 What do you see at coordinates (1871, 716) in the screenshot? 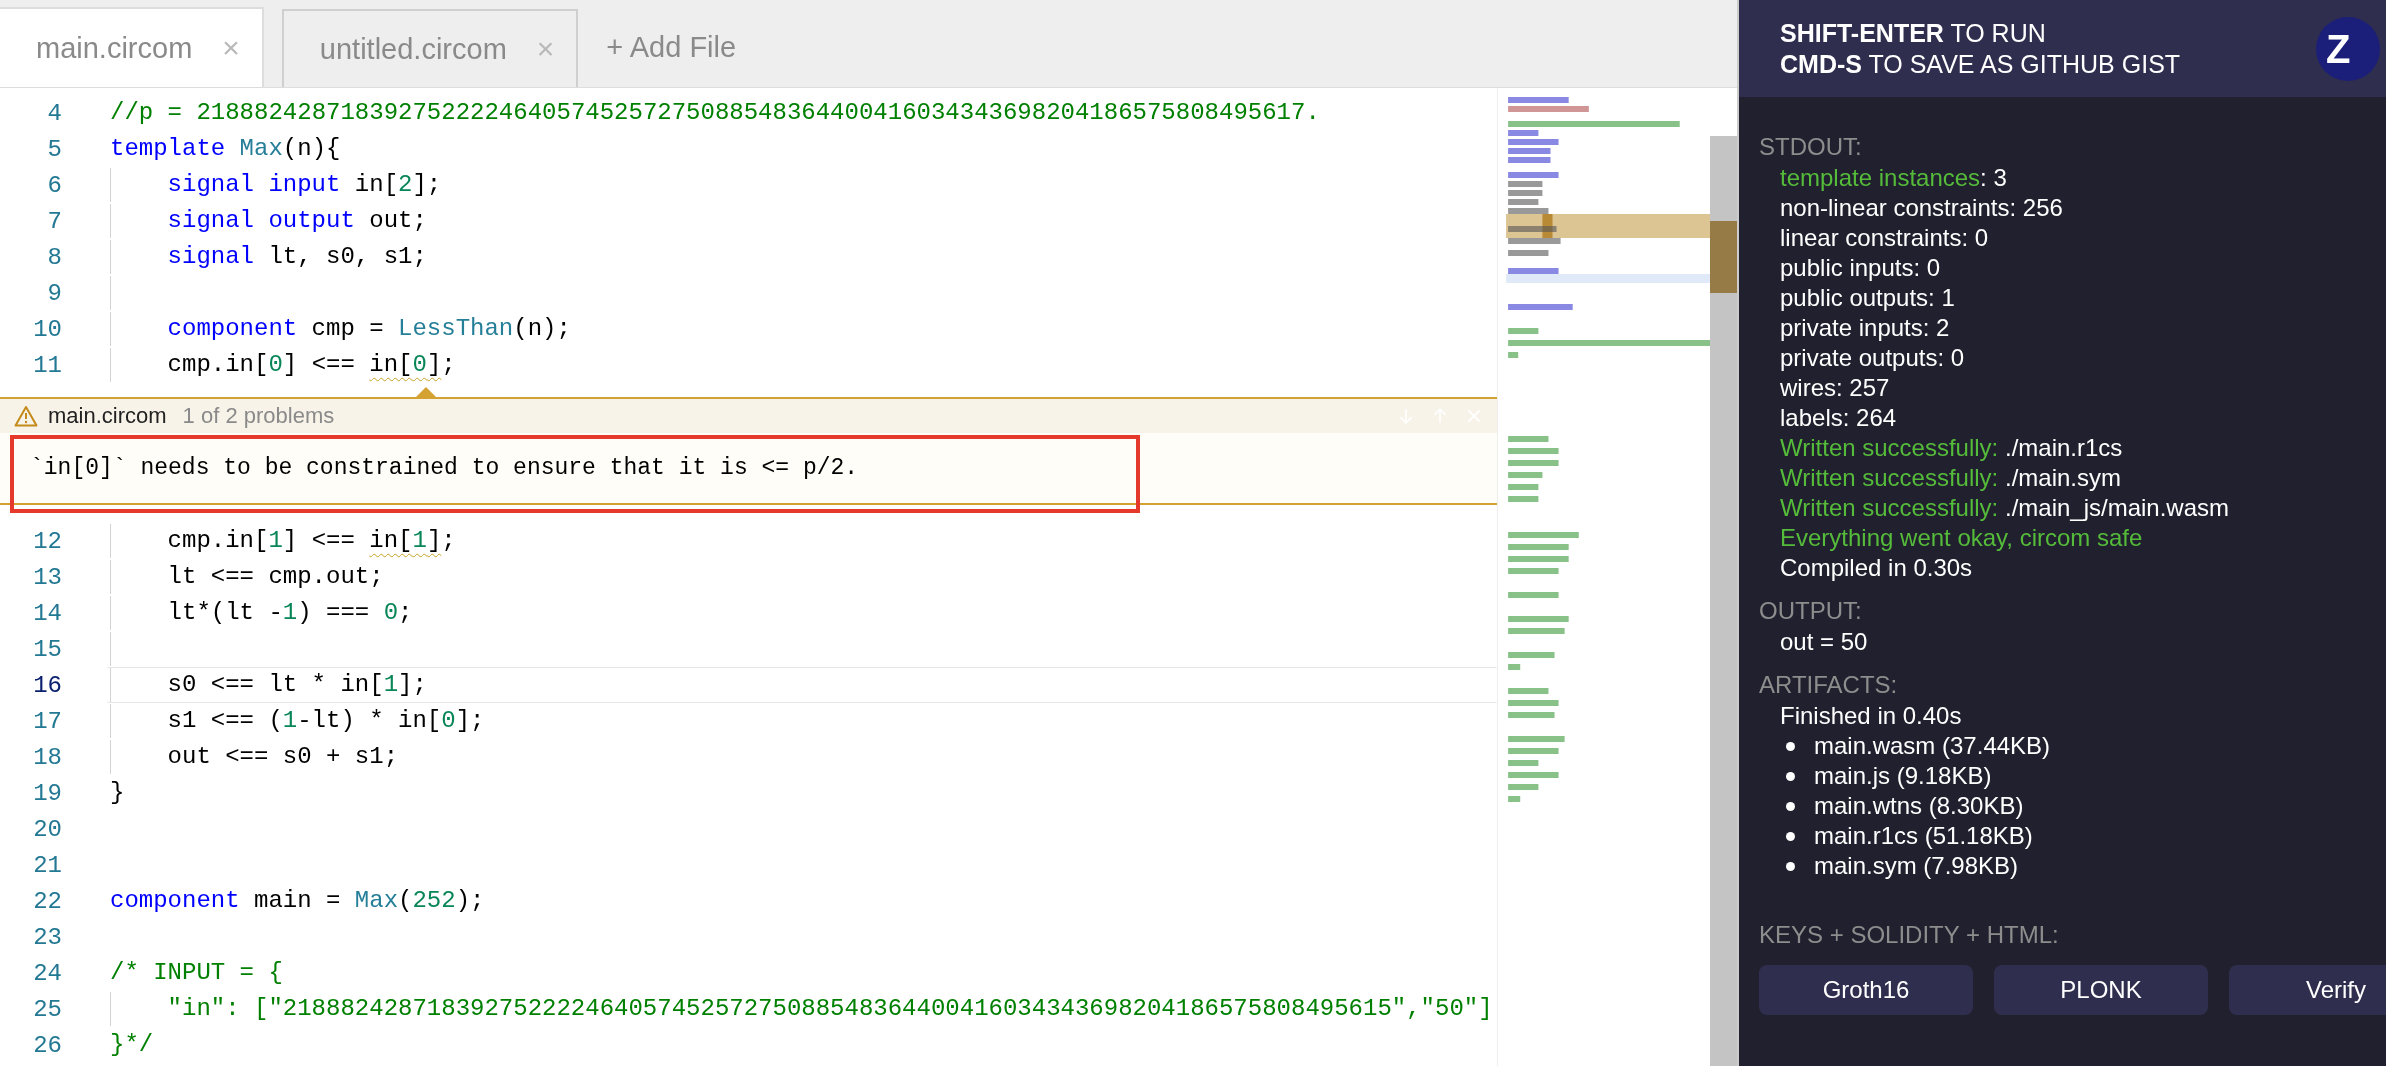
I see `log-line: Finished in 0.40s` at bounding box center [1871, 716].